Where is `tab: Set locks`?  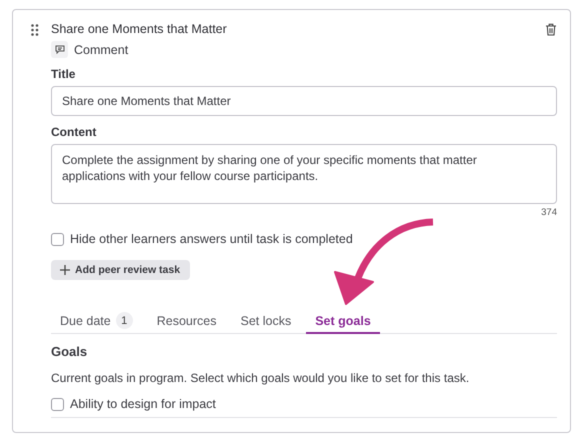
tab: Set locks is located at coordinates (265, 321).